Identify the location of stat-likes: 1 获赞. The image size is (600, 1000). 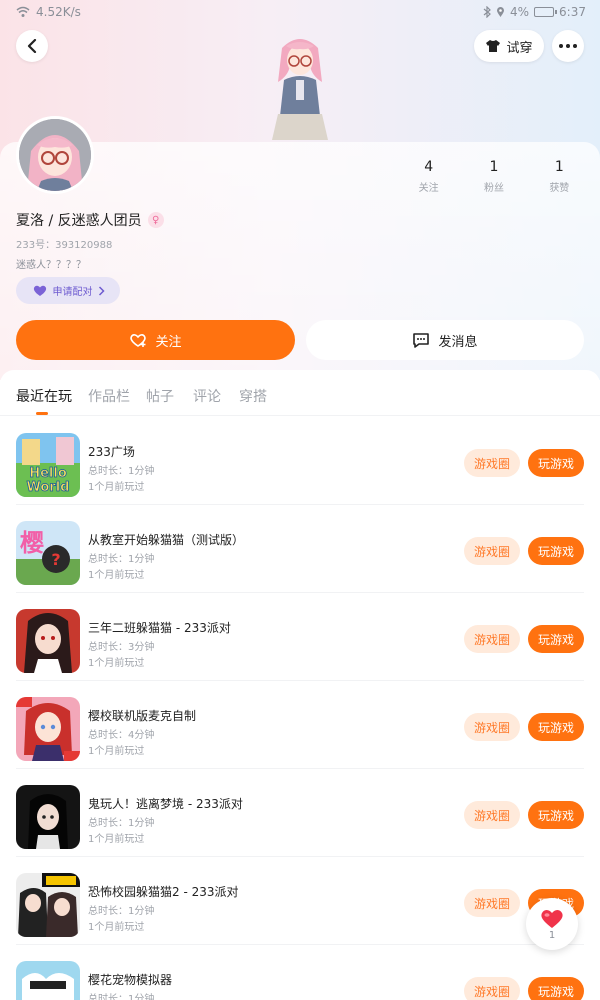
(559, 176).